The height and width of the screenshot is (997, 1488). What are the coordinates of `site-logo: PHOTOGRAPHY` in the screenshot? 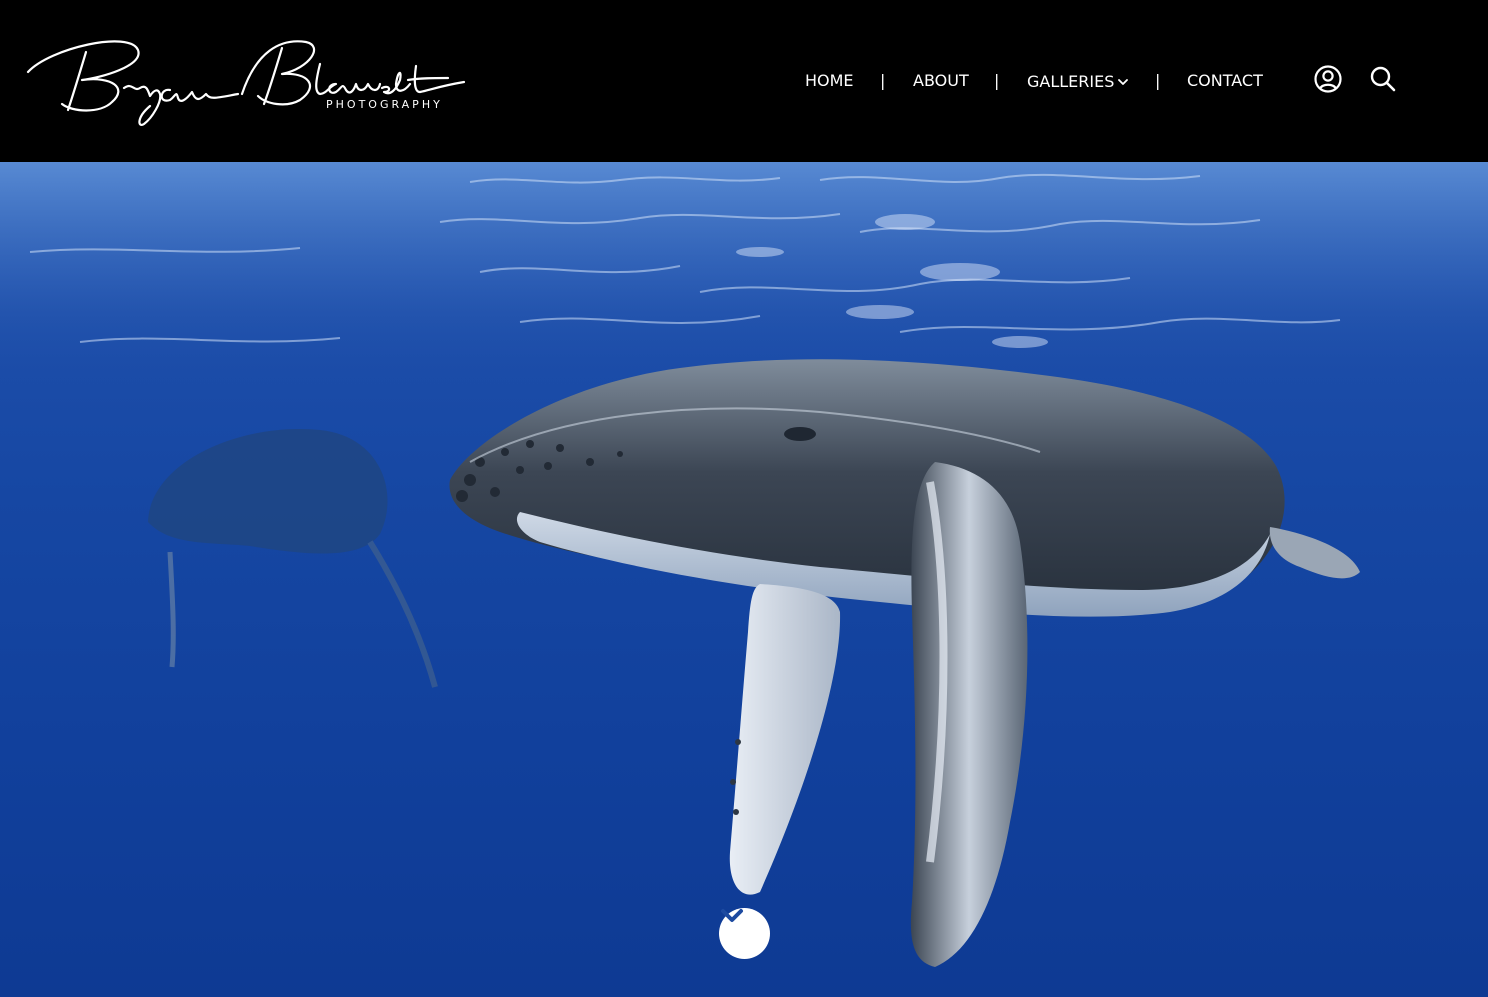 It's located at (245, 80).